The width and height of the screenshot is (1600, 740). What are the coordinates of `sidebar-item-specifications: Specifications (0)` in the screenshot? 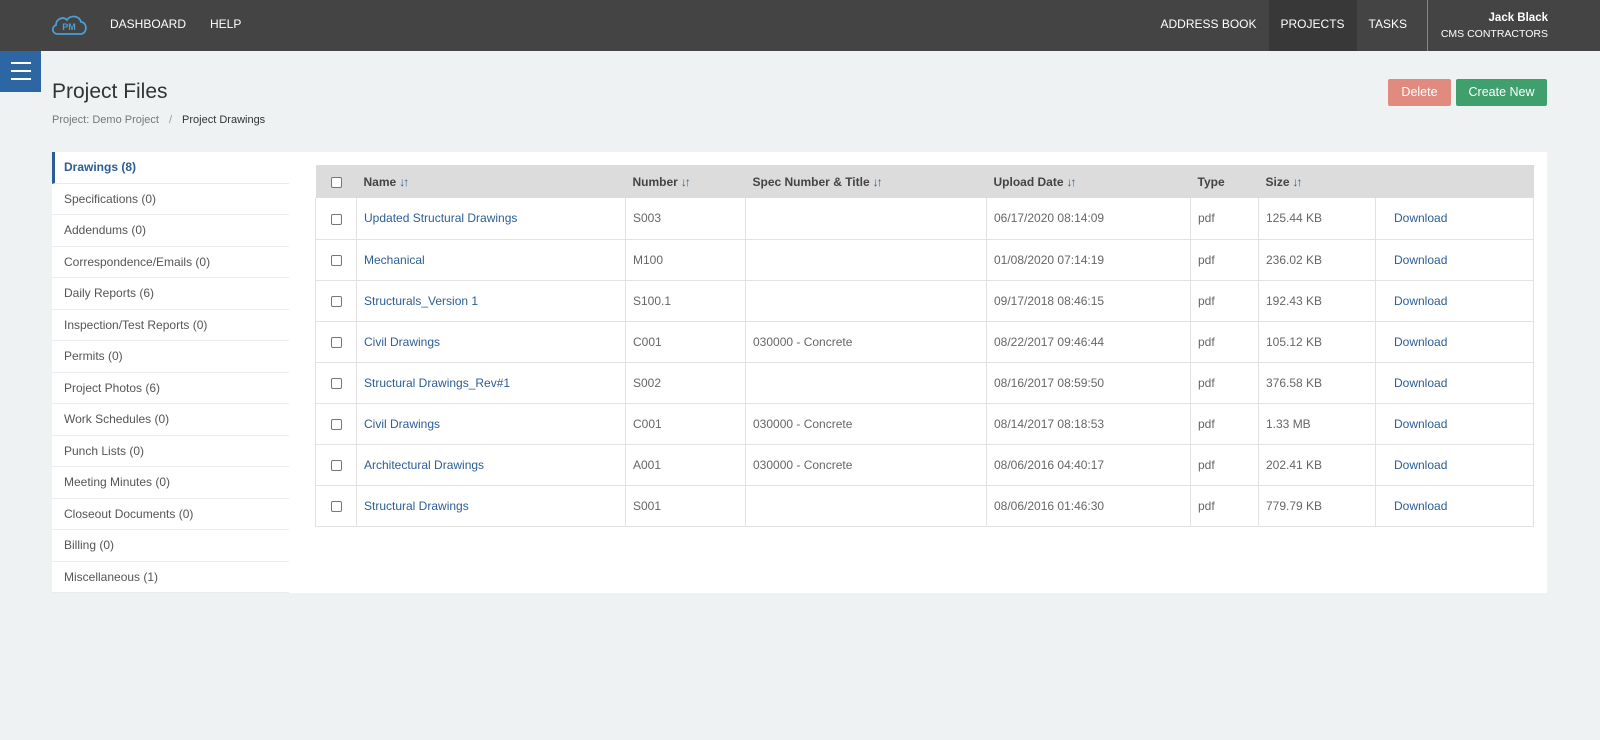 It's located at (170, 199).